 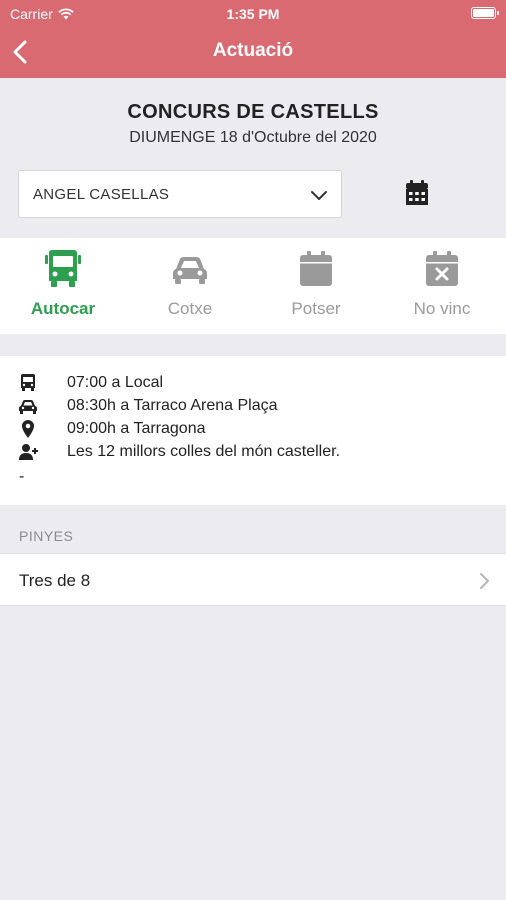 I want to click on option-cotxe-label: Cotxe, so click(x=190, y=308).